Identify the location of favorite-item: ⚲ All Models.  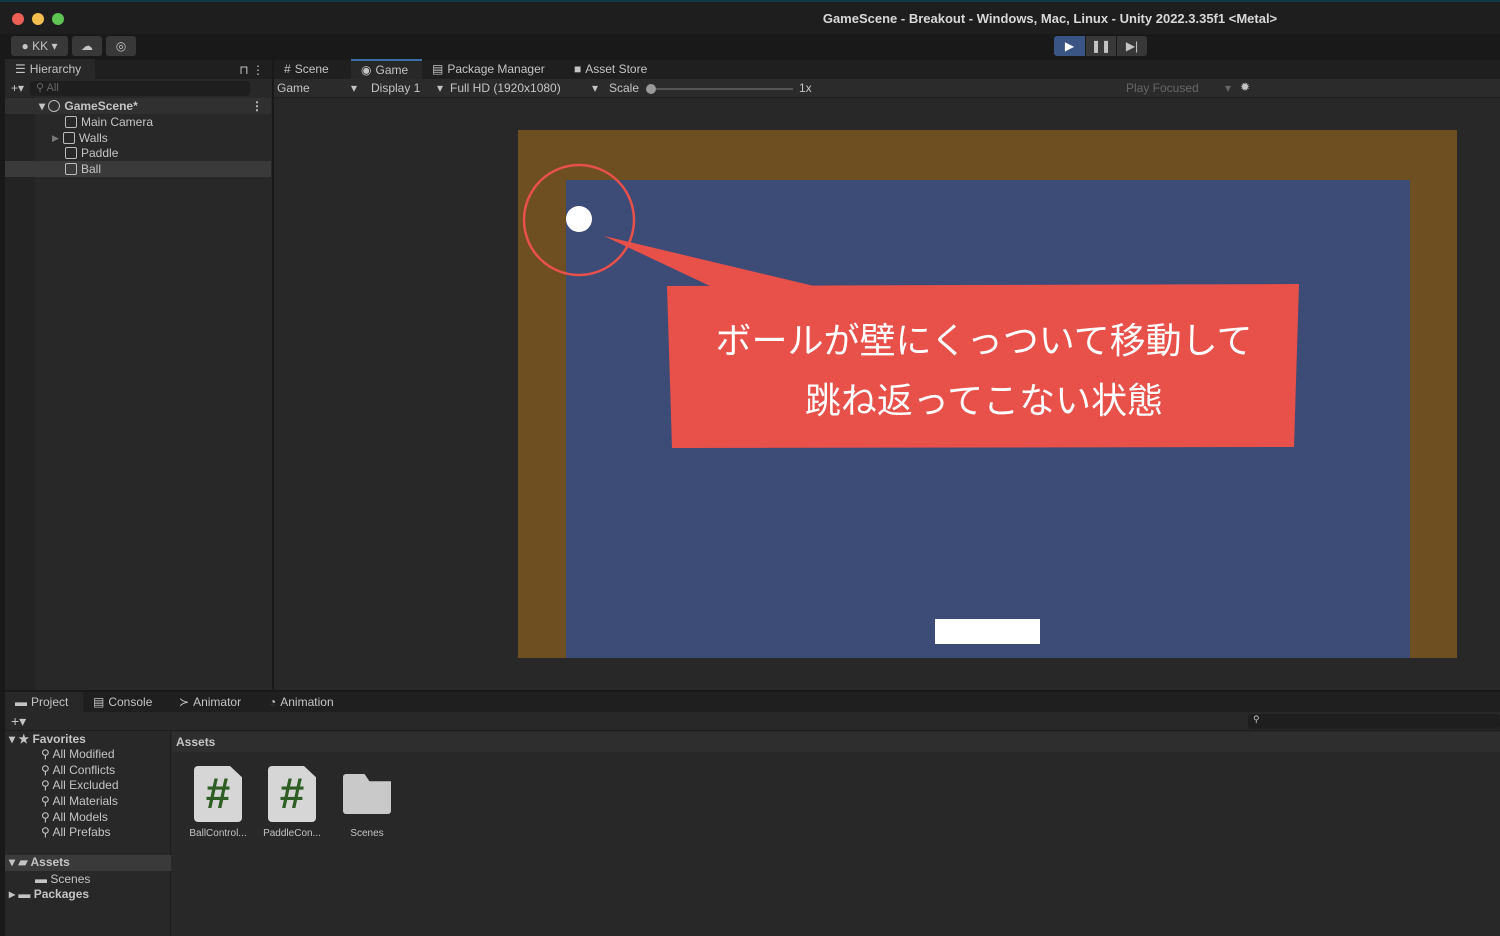
(74, 817).